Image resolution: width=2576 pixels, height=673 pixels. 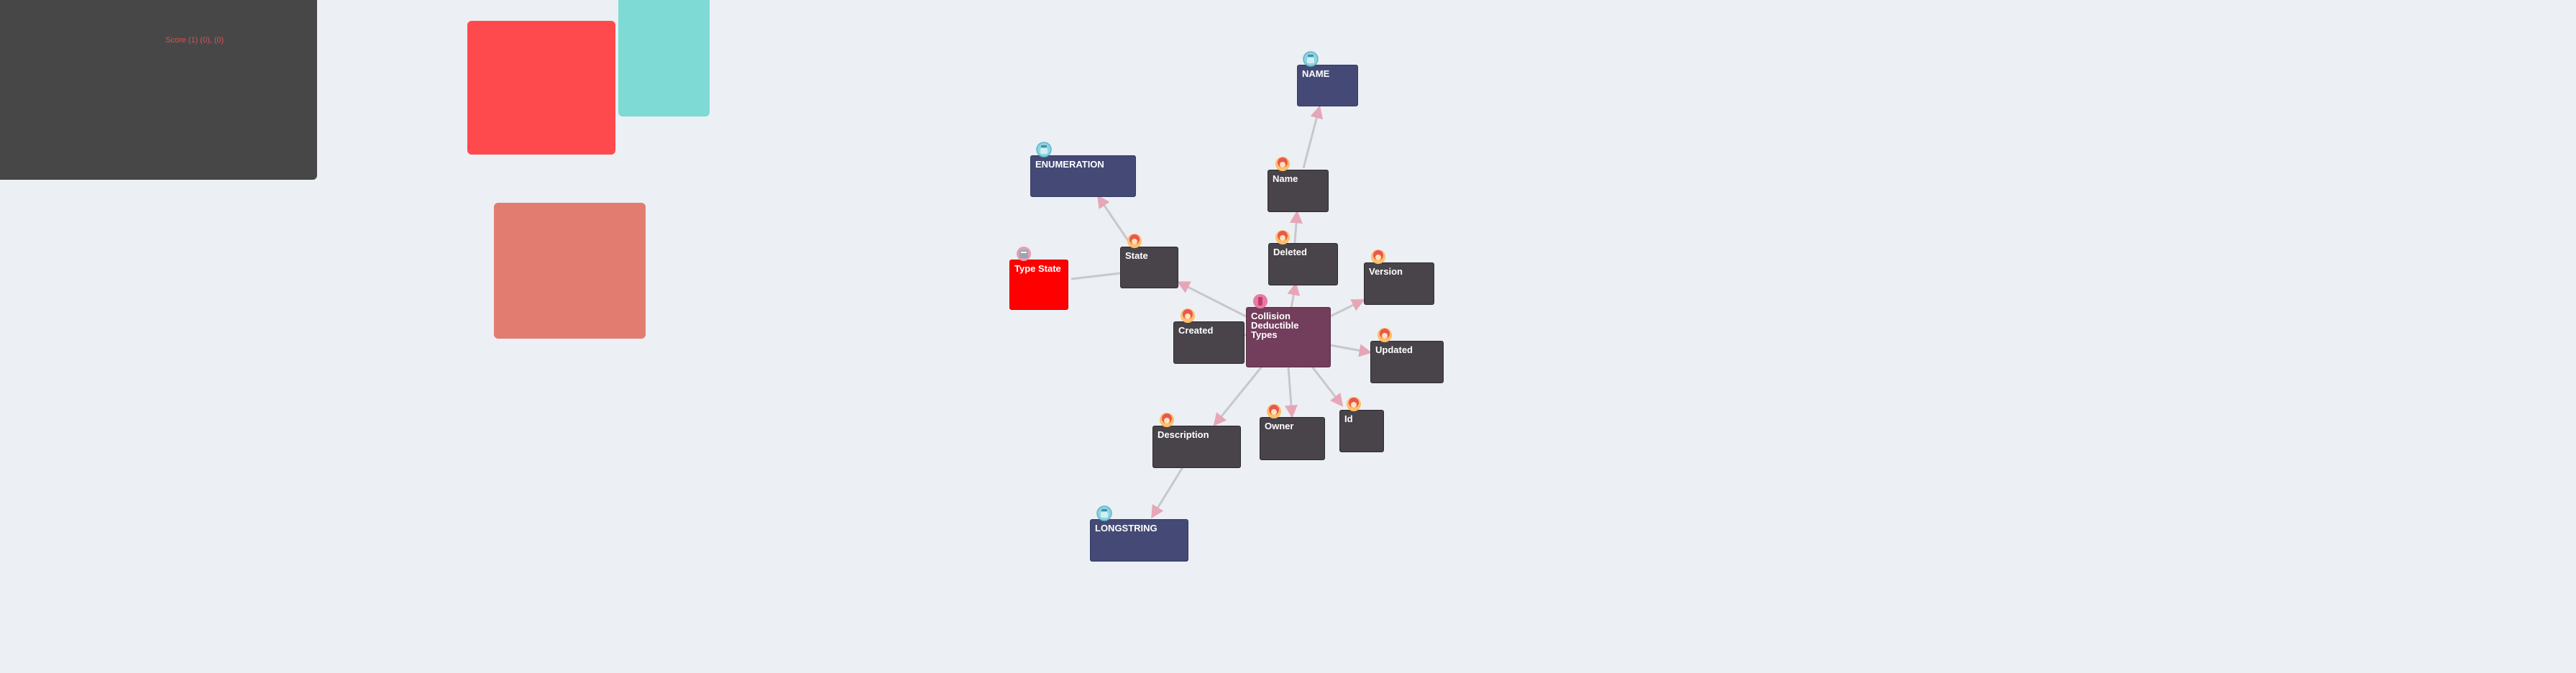 I want to click on node-longstring: LONGSTRING, so click(x=1139, y=540).